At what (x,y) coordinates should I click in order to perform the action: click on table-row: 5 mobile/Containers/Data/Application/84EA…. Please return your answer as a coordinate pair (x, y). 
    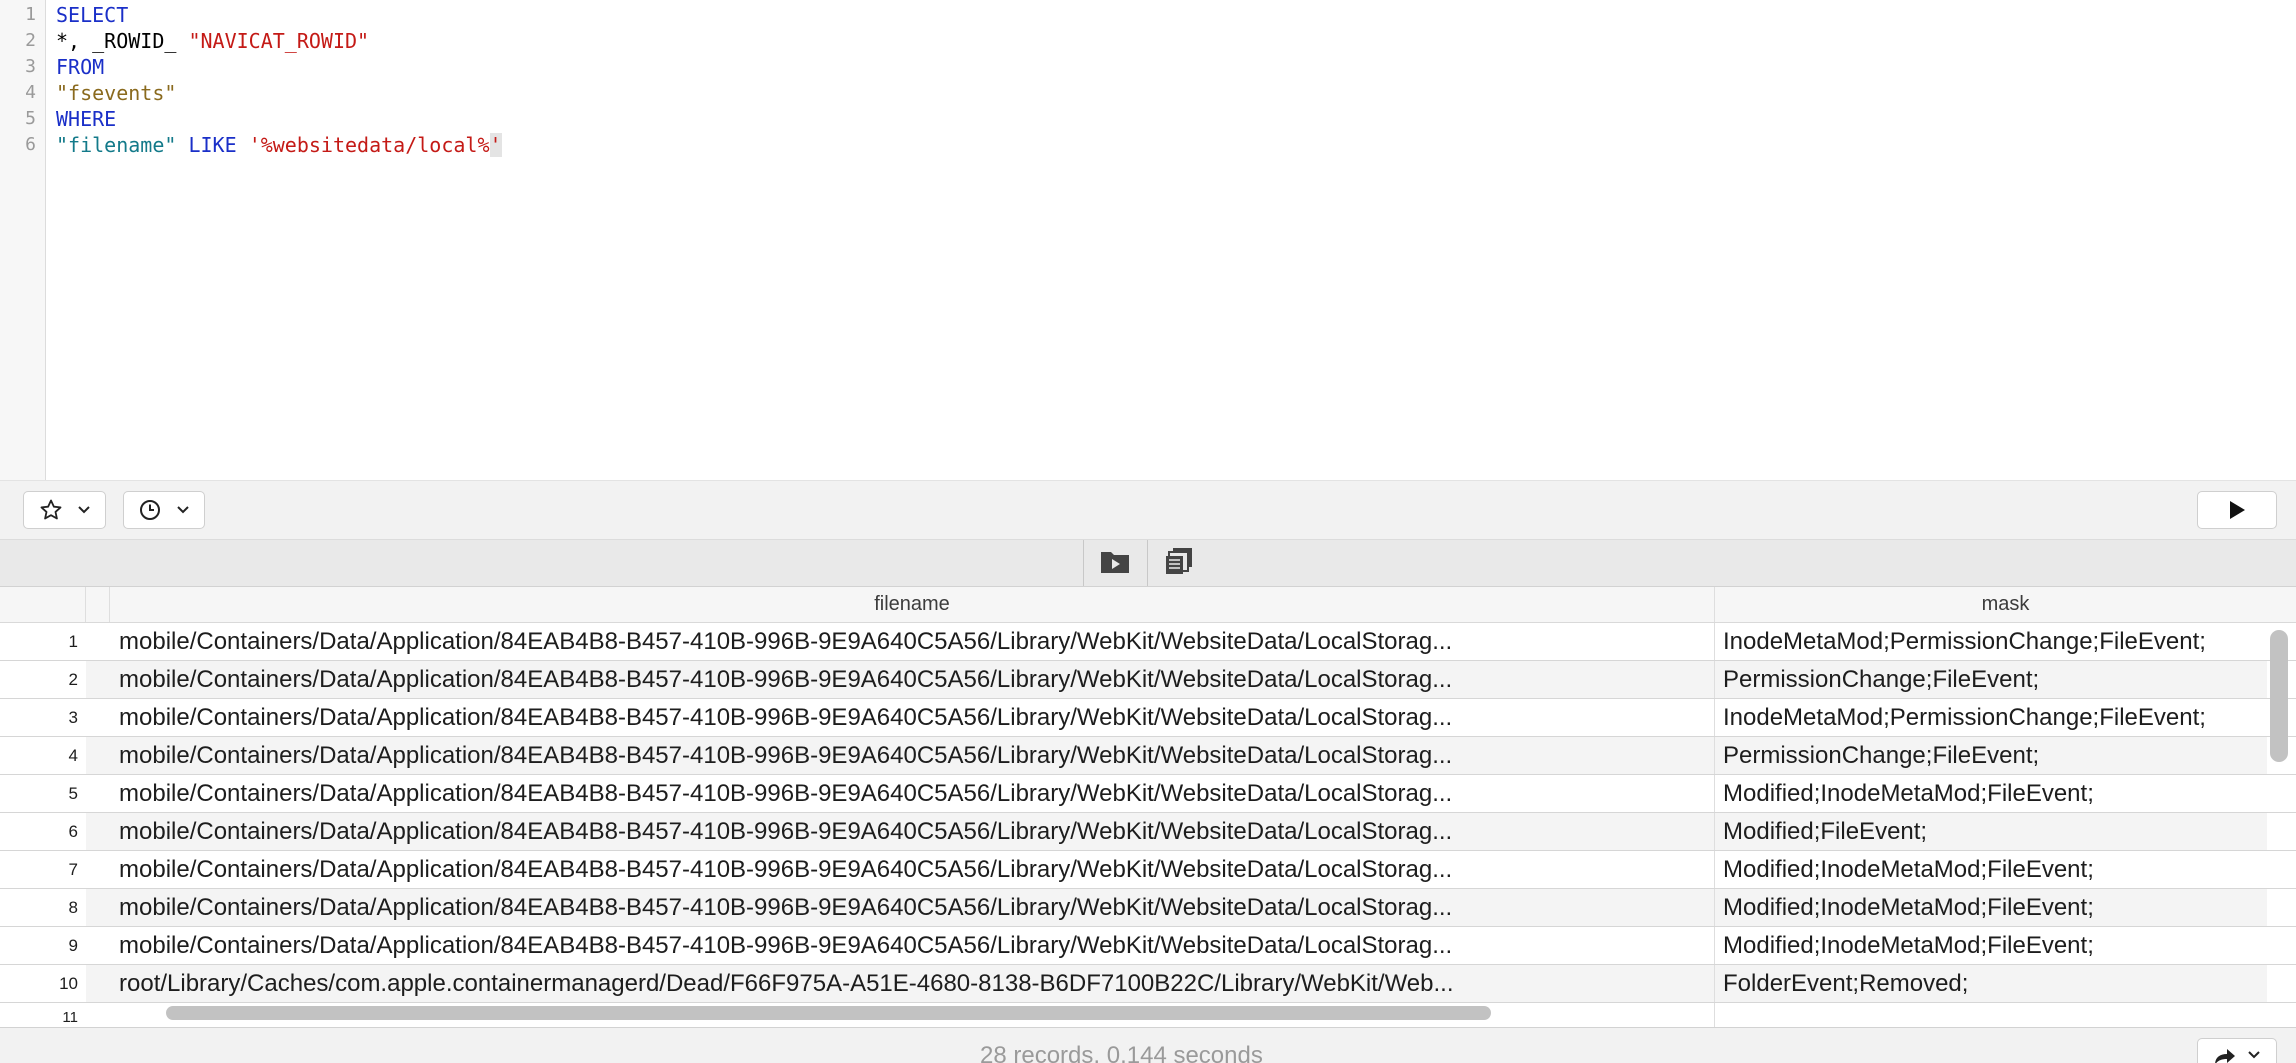
    Looking at the image, I should click on (1148, 794).